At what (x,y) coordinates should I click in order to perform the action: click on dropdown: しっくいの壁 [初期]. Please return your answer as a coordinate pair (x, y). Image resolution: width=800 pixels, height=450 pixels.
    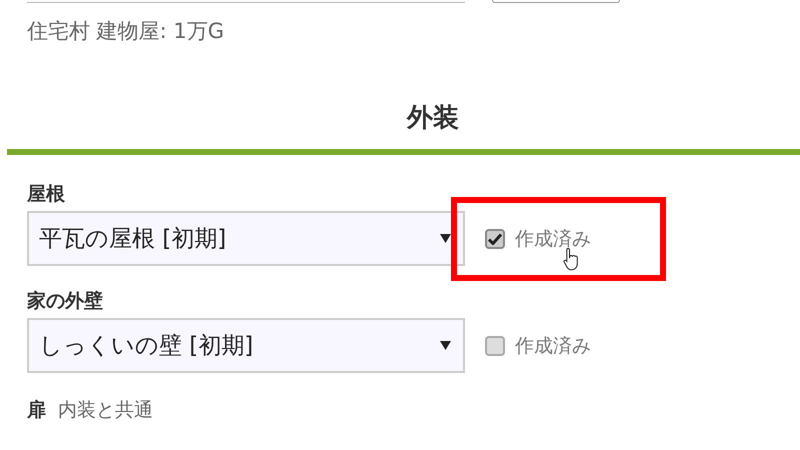
    Looking at the image, I should click on (246, 345).